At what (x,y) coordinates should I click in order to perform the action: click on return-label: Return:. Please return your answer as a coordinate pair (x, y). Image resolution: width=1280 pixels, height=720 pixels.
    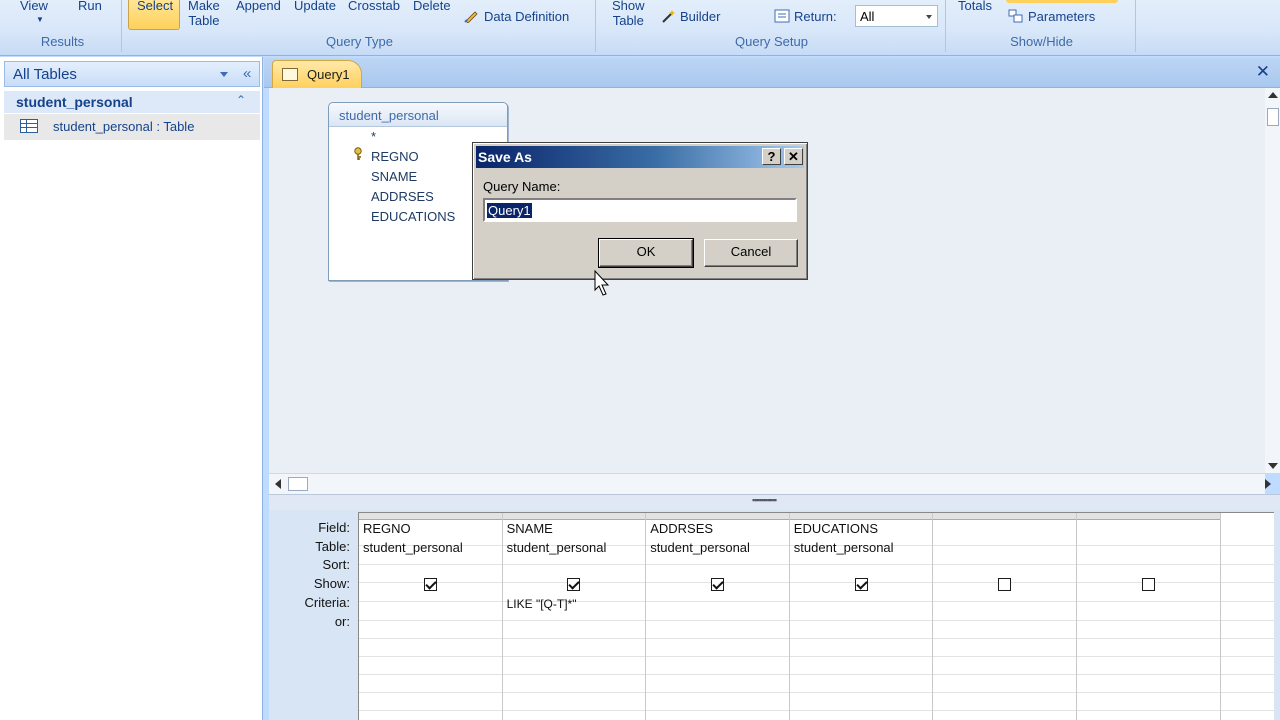
    Looking at the image, I should click on (805, 16).